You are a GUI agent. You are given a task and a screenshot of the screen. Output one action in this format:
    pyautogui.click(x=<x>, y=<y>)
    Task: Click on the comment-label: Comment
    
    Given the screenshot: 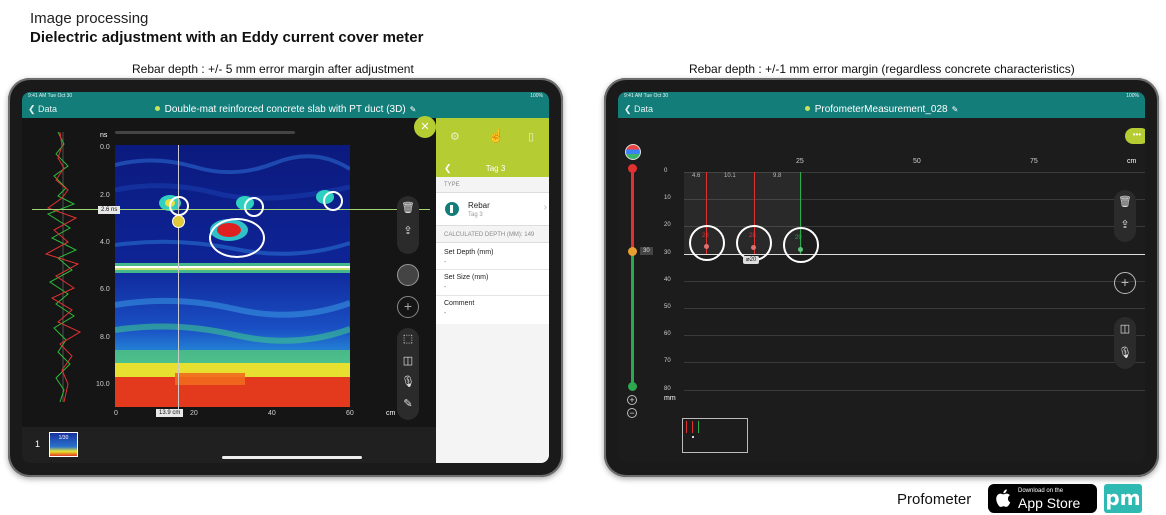 What is the action you would take?
    pyautogui.click(x=459, y=303)
    